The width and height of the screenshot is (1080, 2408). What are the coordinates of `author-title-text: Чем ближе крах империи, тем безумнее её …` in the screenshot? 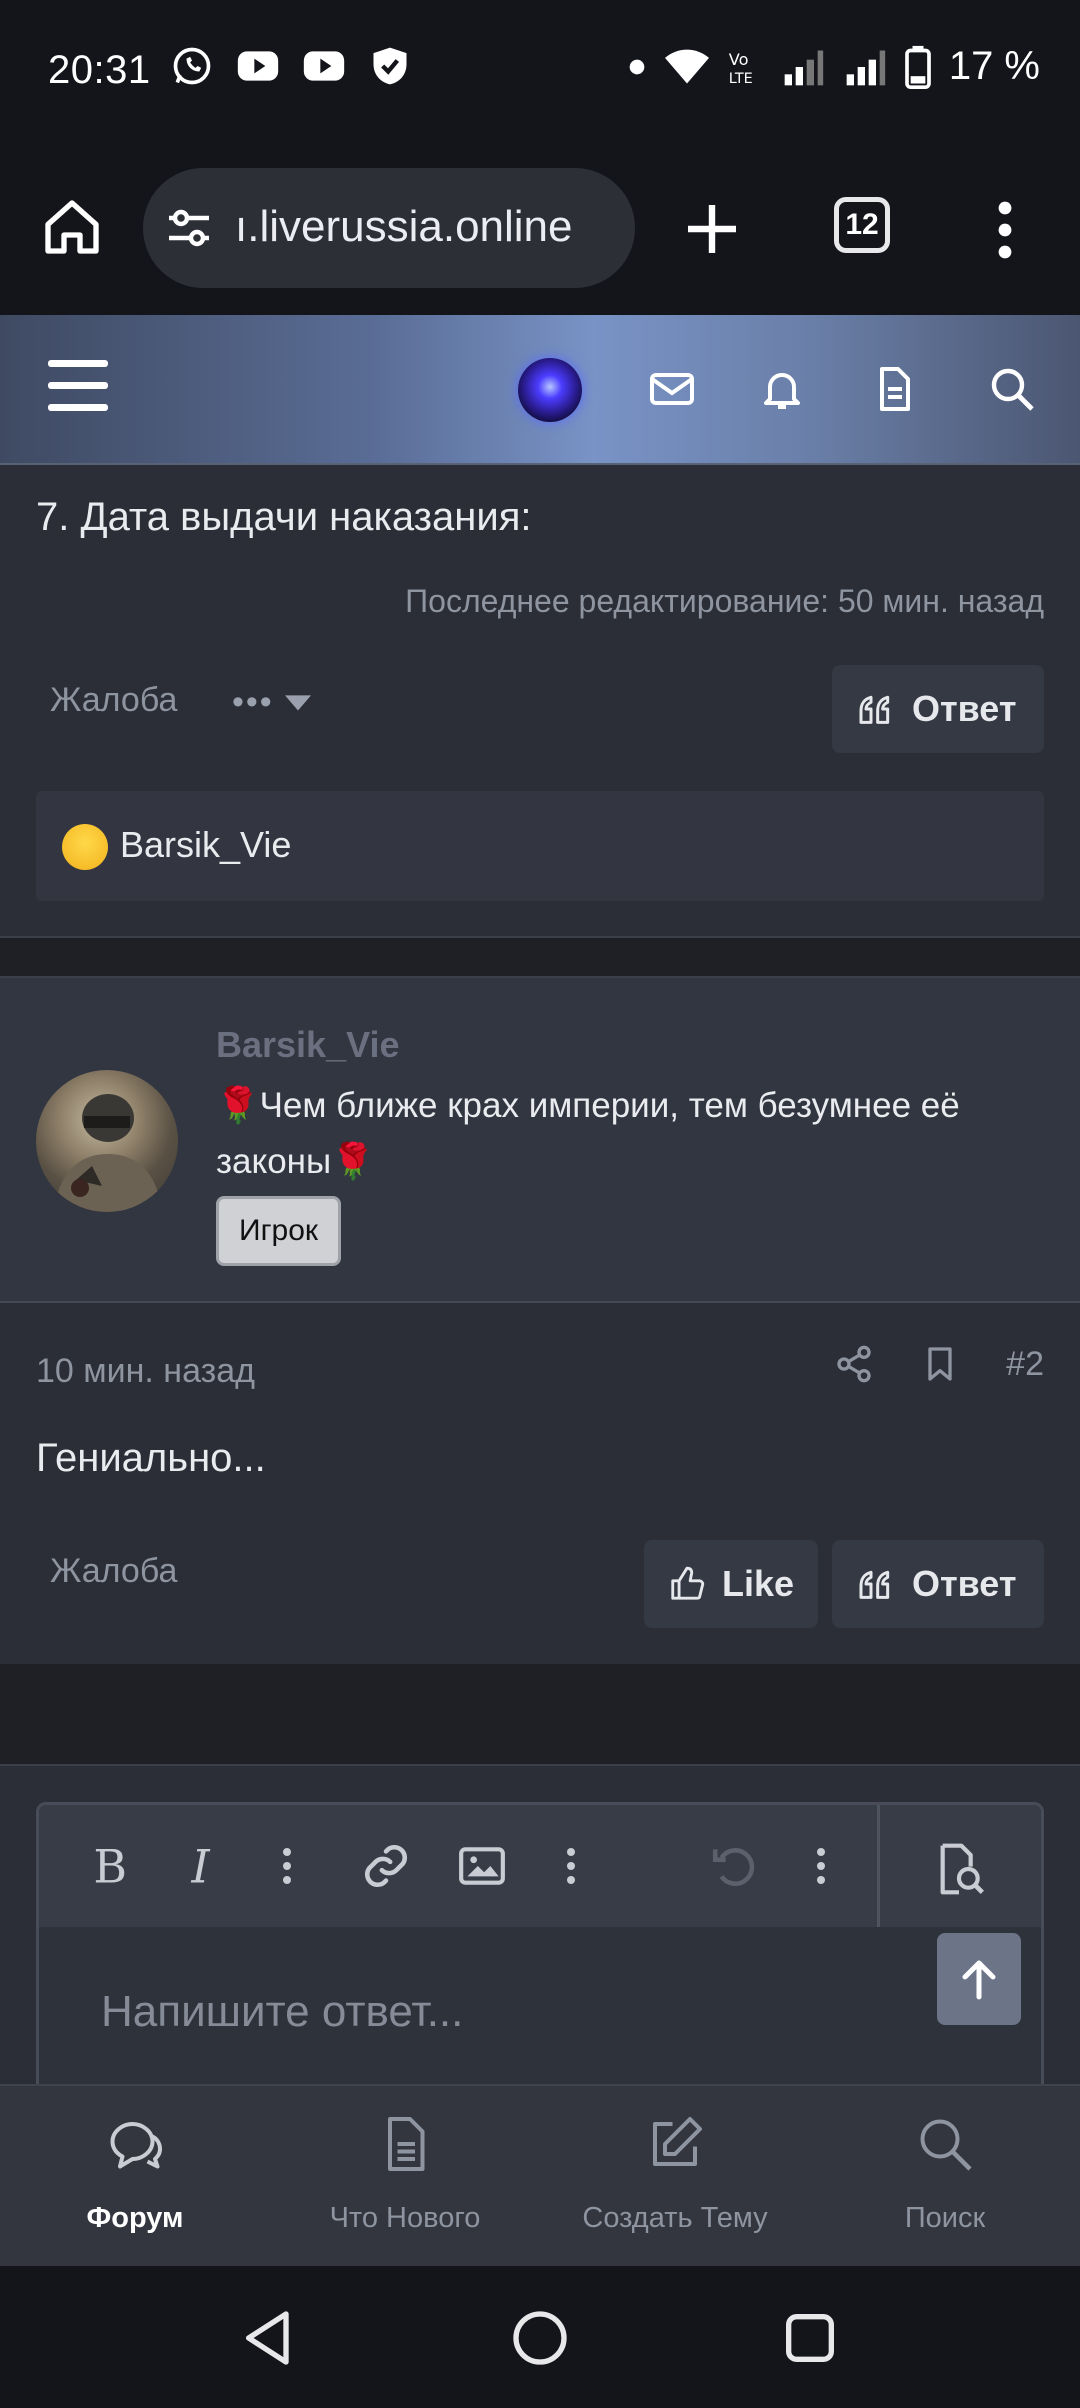 It's located at (588, 1133).